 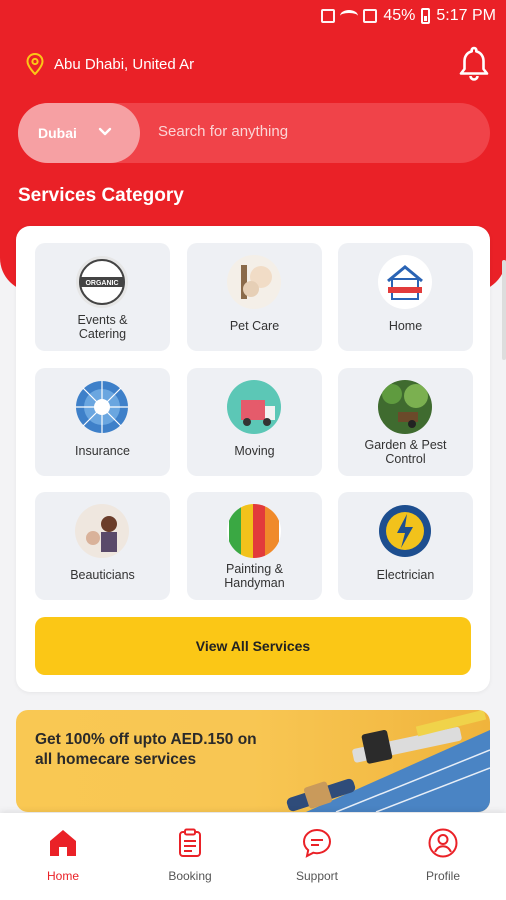 What do you see at coordinates (254, 282) in the screenshot?
I see `pet-care-icon` at bounding box center [254, 282].